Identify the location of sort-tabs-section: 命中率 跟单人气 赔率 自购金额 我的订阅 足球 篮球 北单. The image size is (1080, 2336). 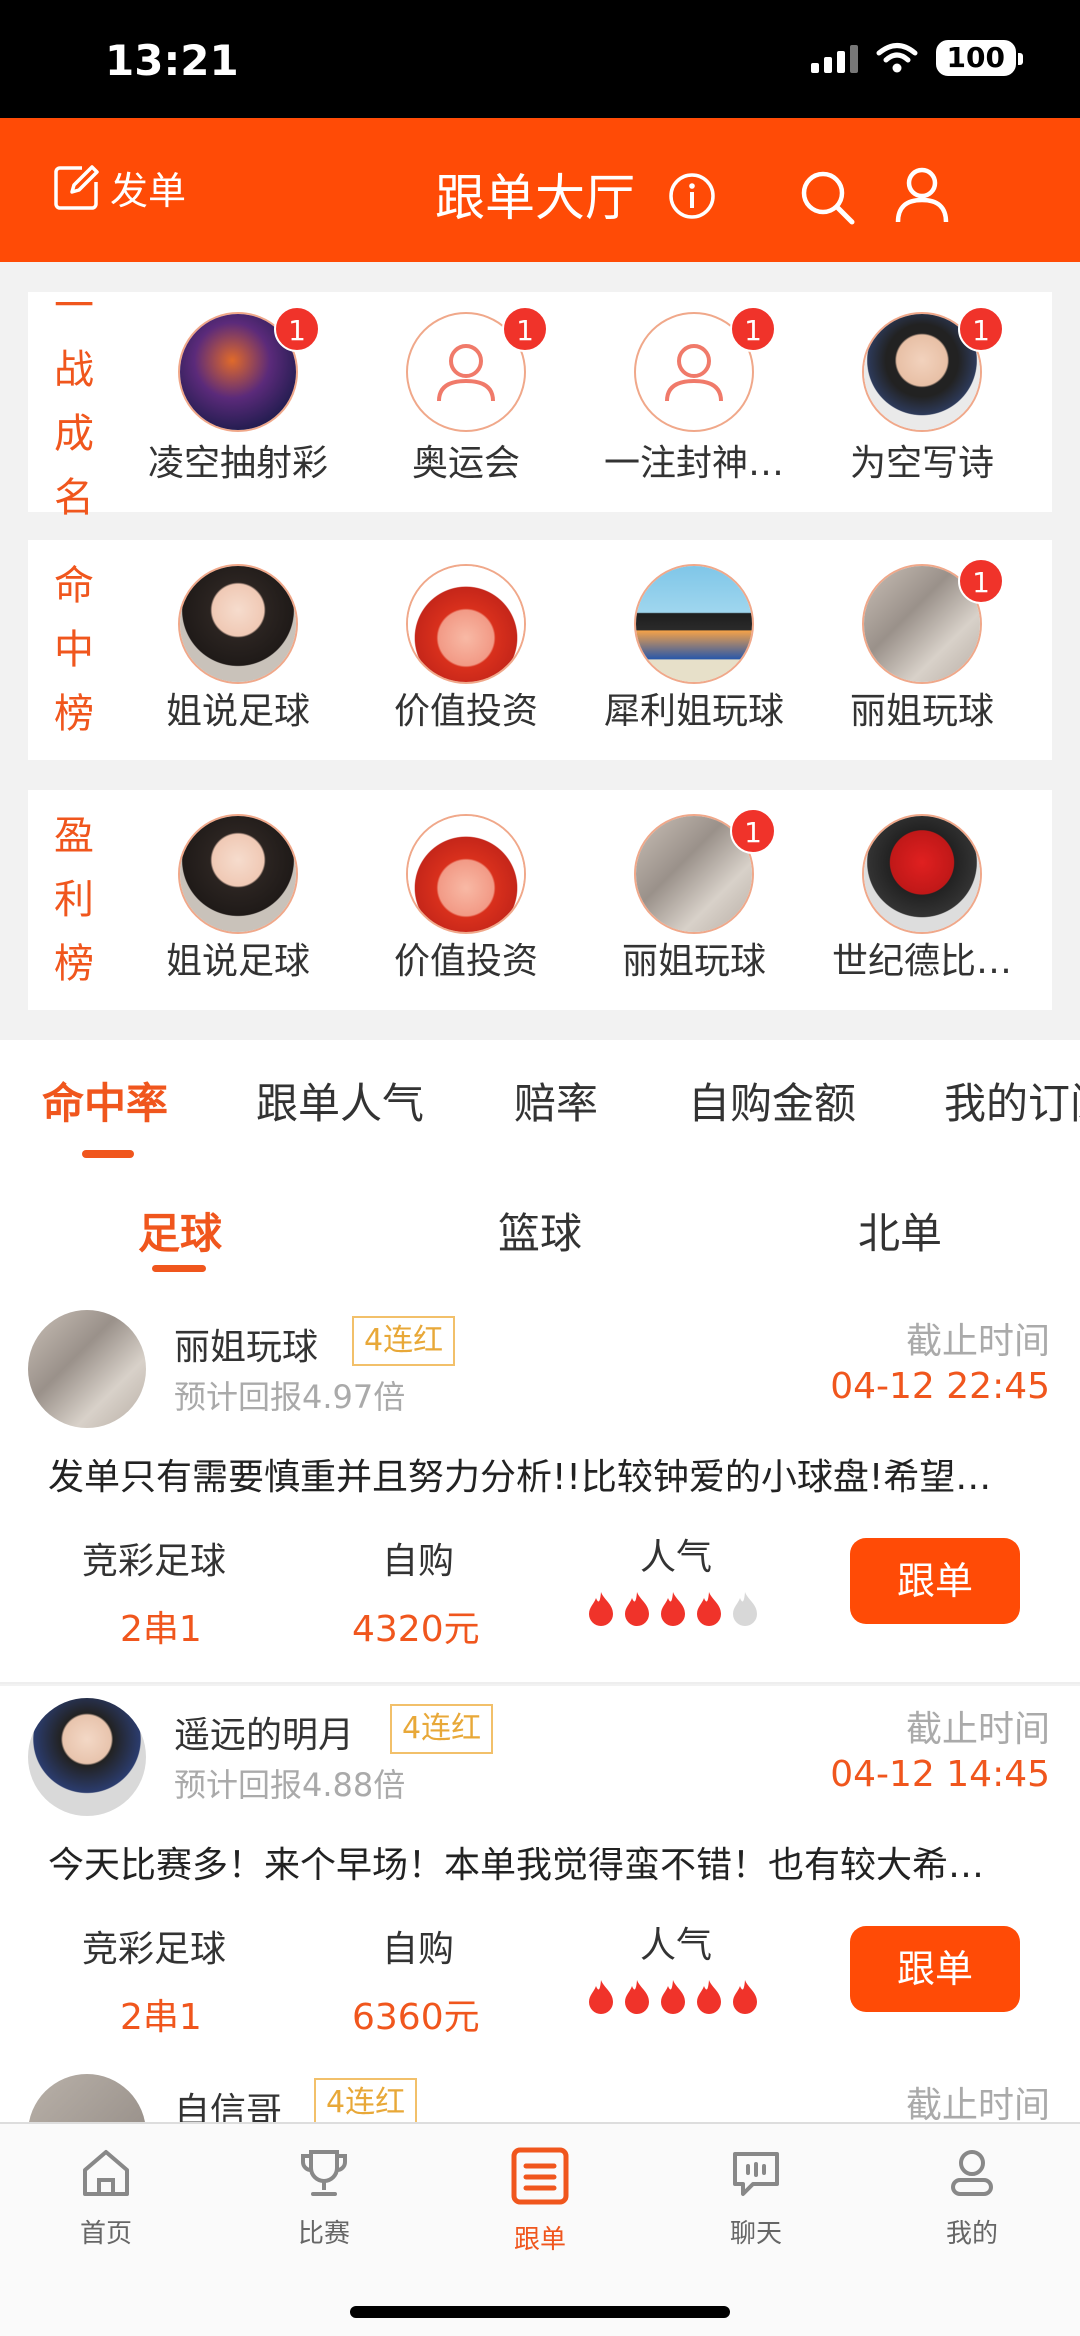
(540, 1175).